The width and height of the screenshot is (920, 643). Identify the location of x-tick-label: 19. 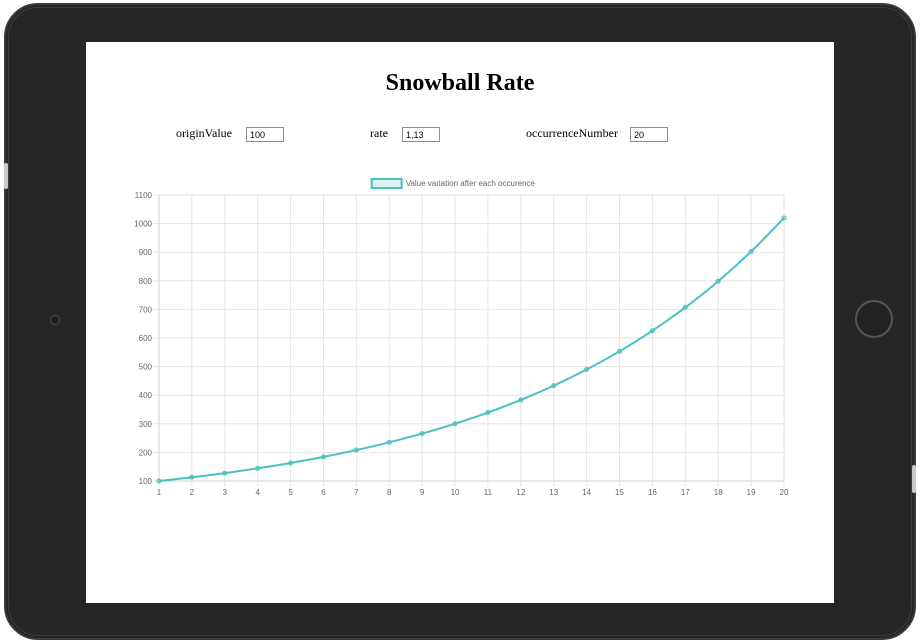
(751, 492).